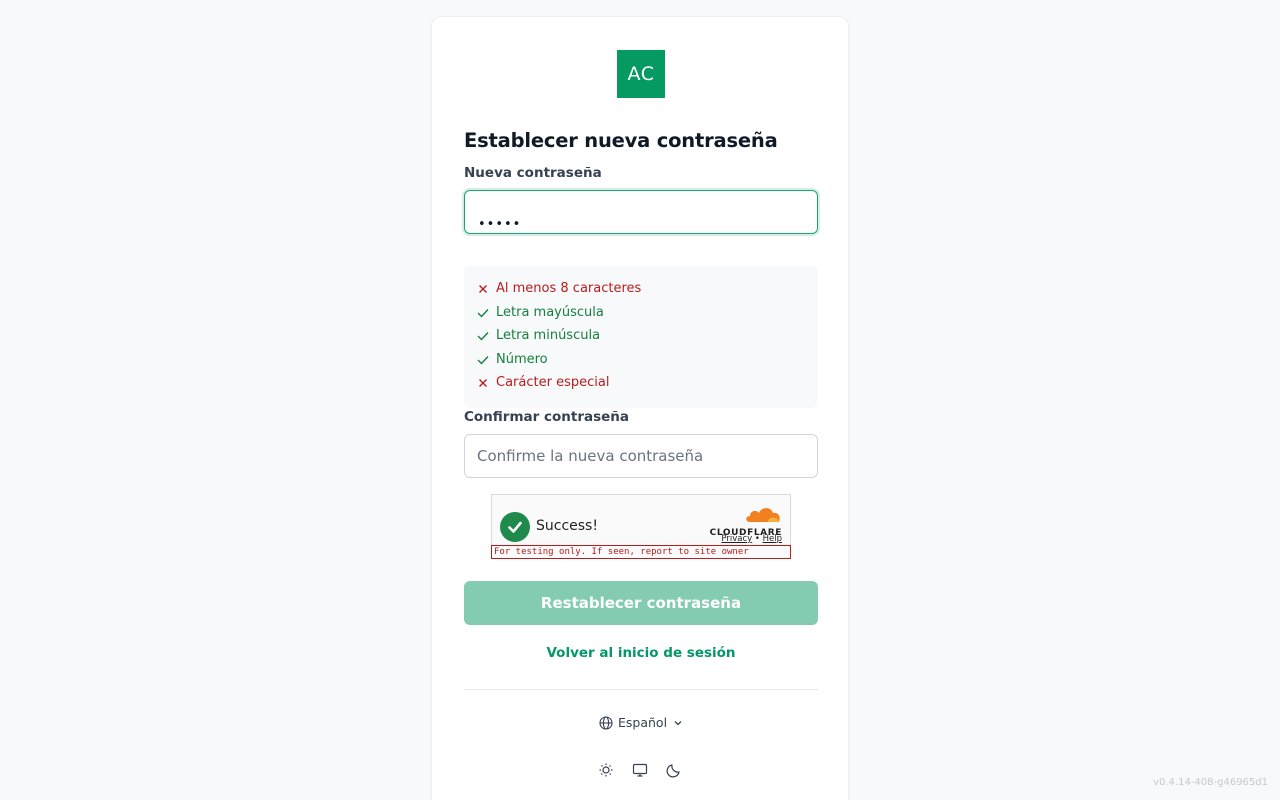 This screenshot has width=1280, height=800. I want to click on app-logo: AC, so click(641, 74).